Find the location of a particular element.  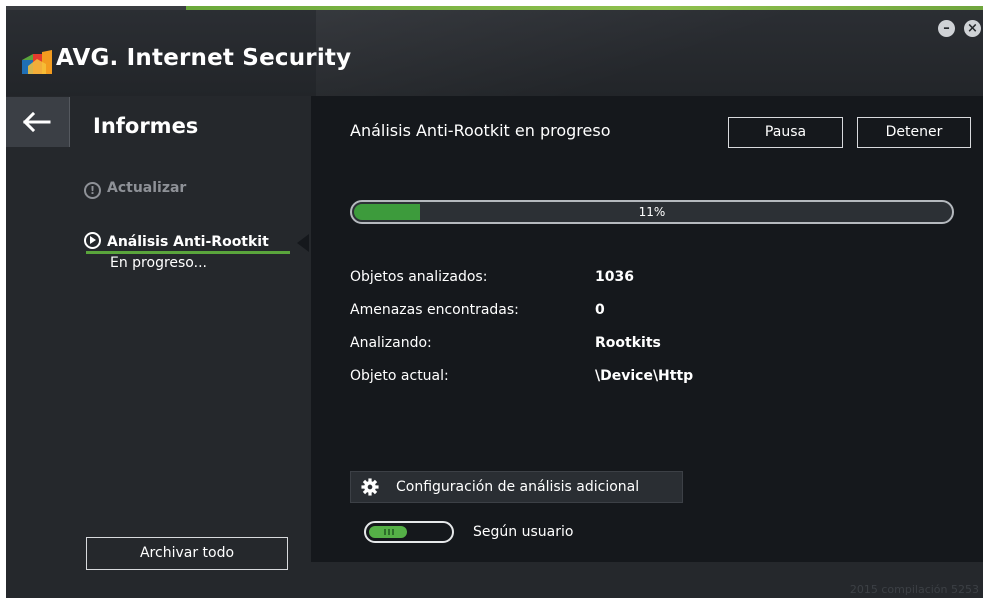

section-title: Informes is located at coordinates (146, 126).